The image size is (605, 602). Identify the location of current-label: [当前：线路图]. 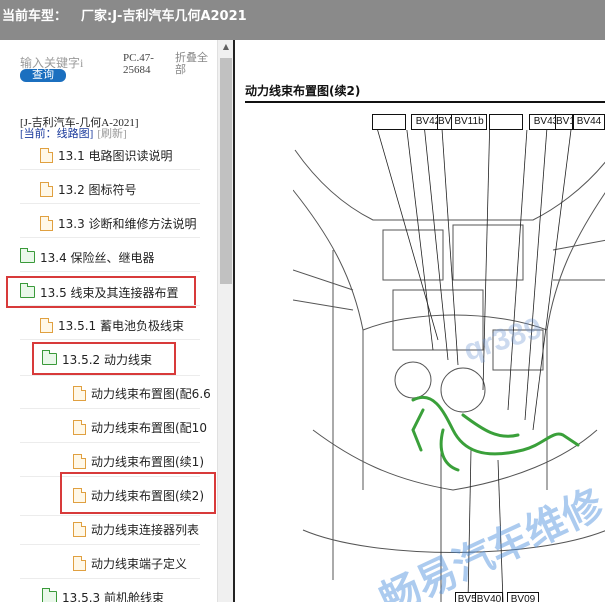
(57, 134).